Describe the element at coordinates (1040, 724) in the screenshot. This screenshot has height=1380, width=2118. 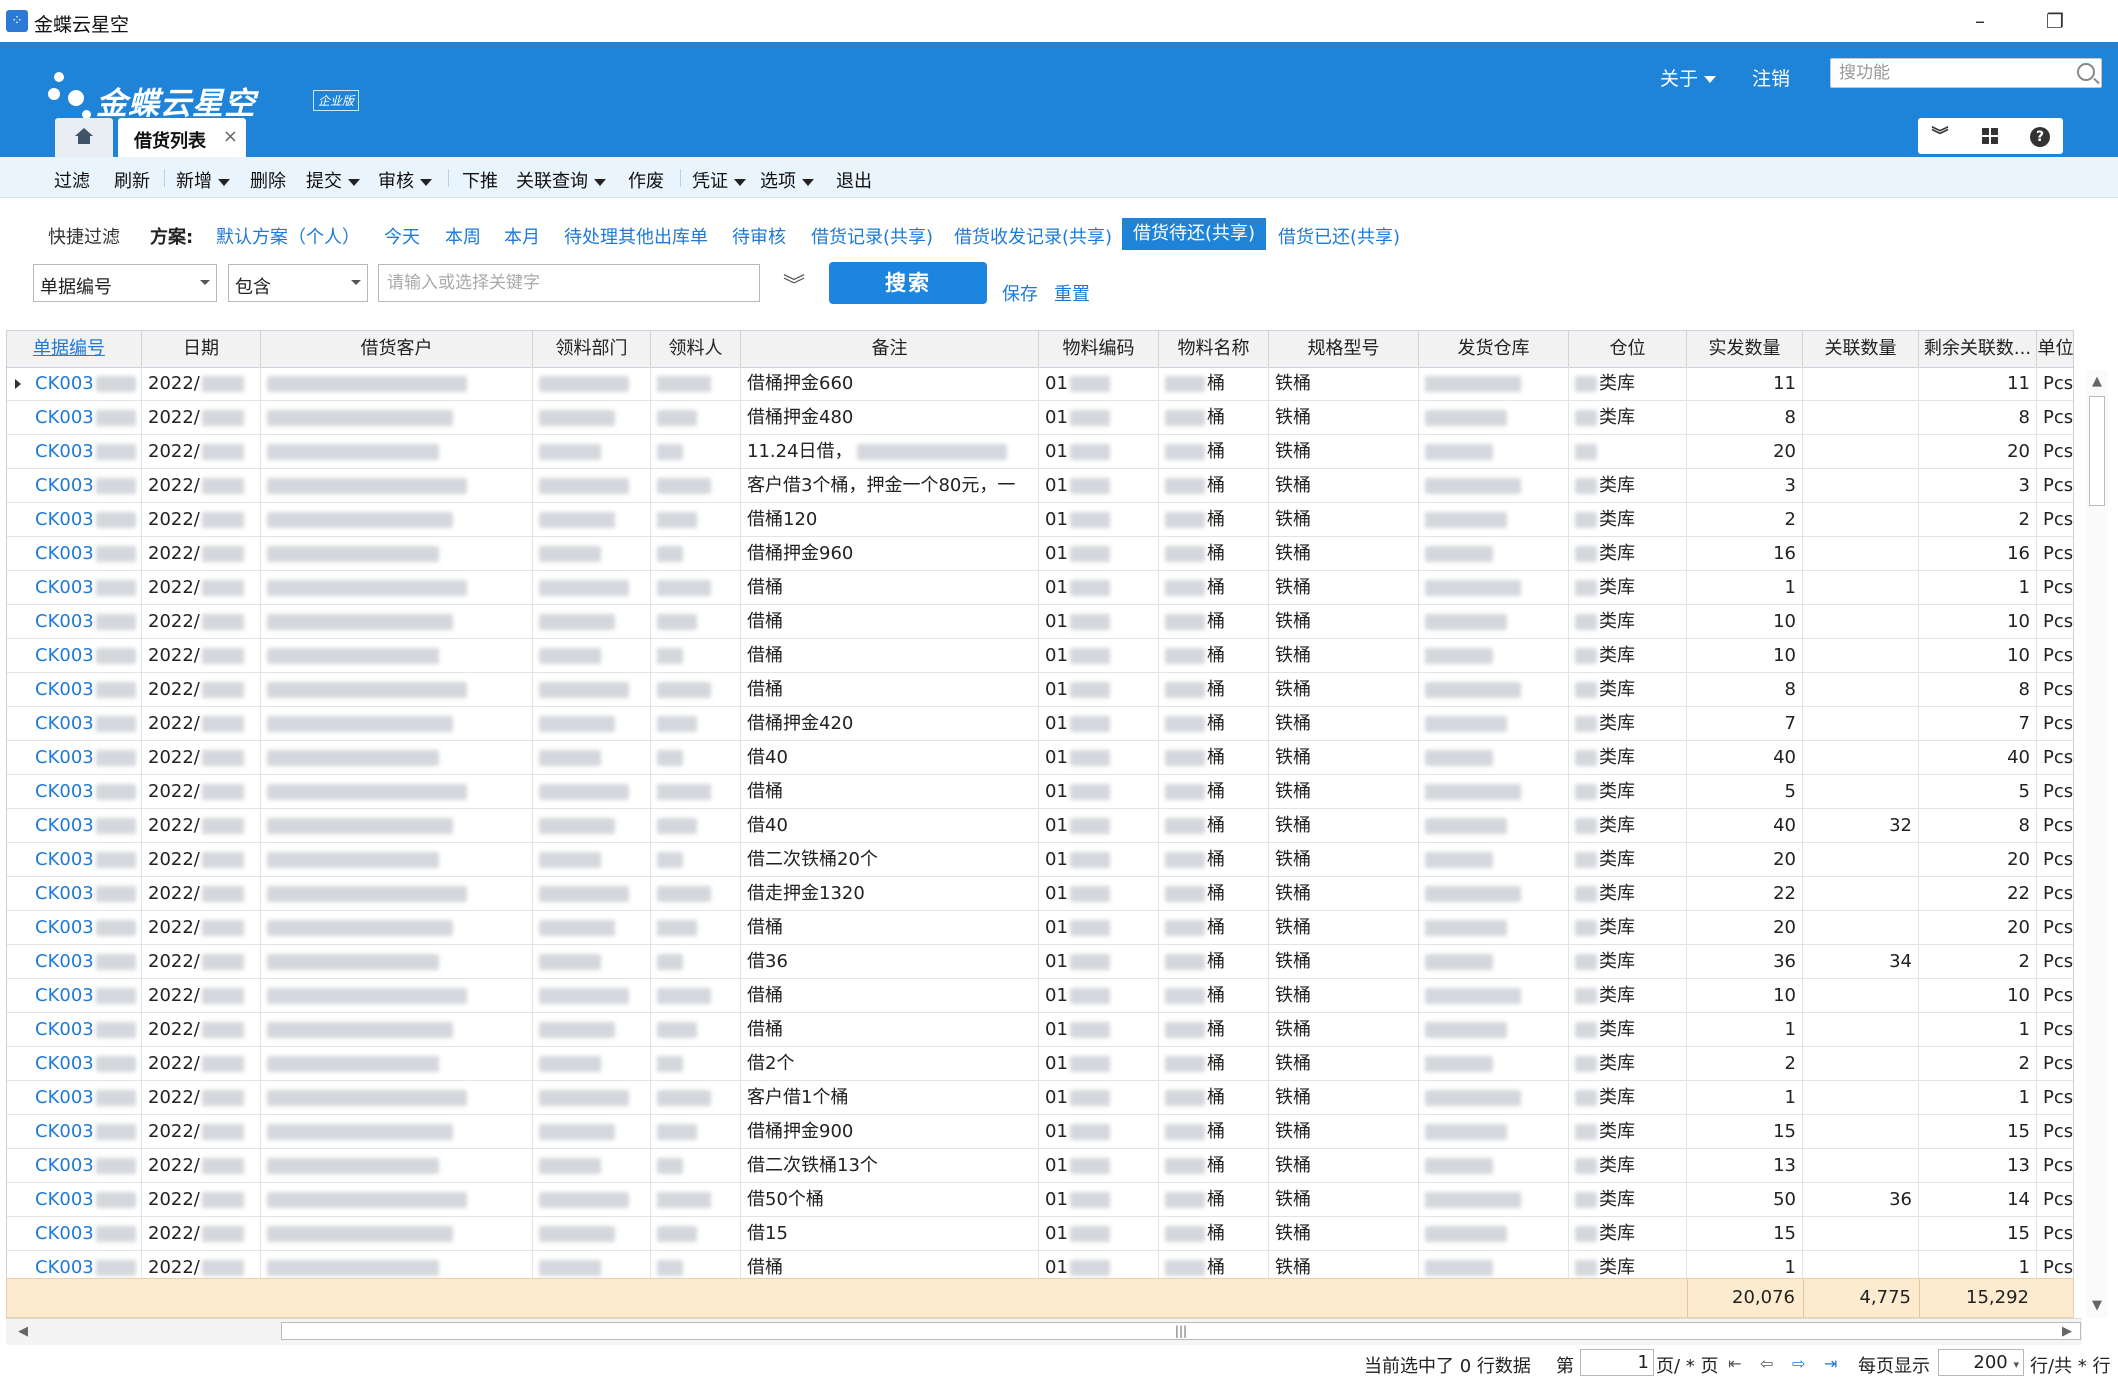
I see `table-row: CK003 2022/借桶押金420 01 桶铁桶 类库 7 7 Pcs` at that location.